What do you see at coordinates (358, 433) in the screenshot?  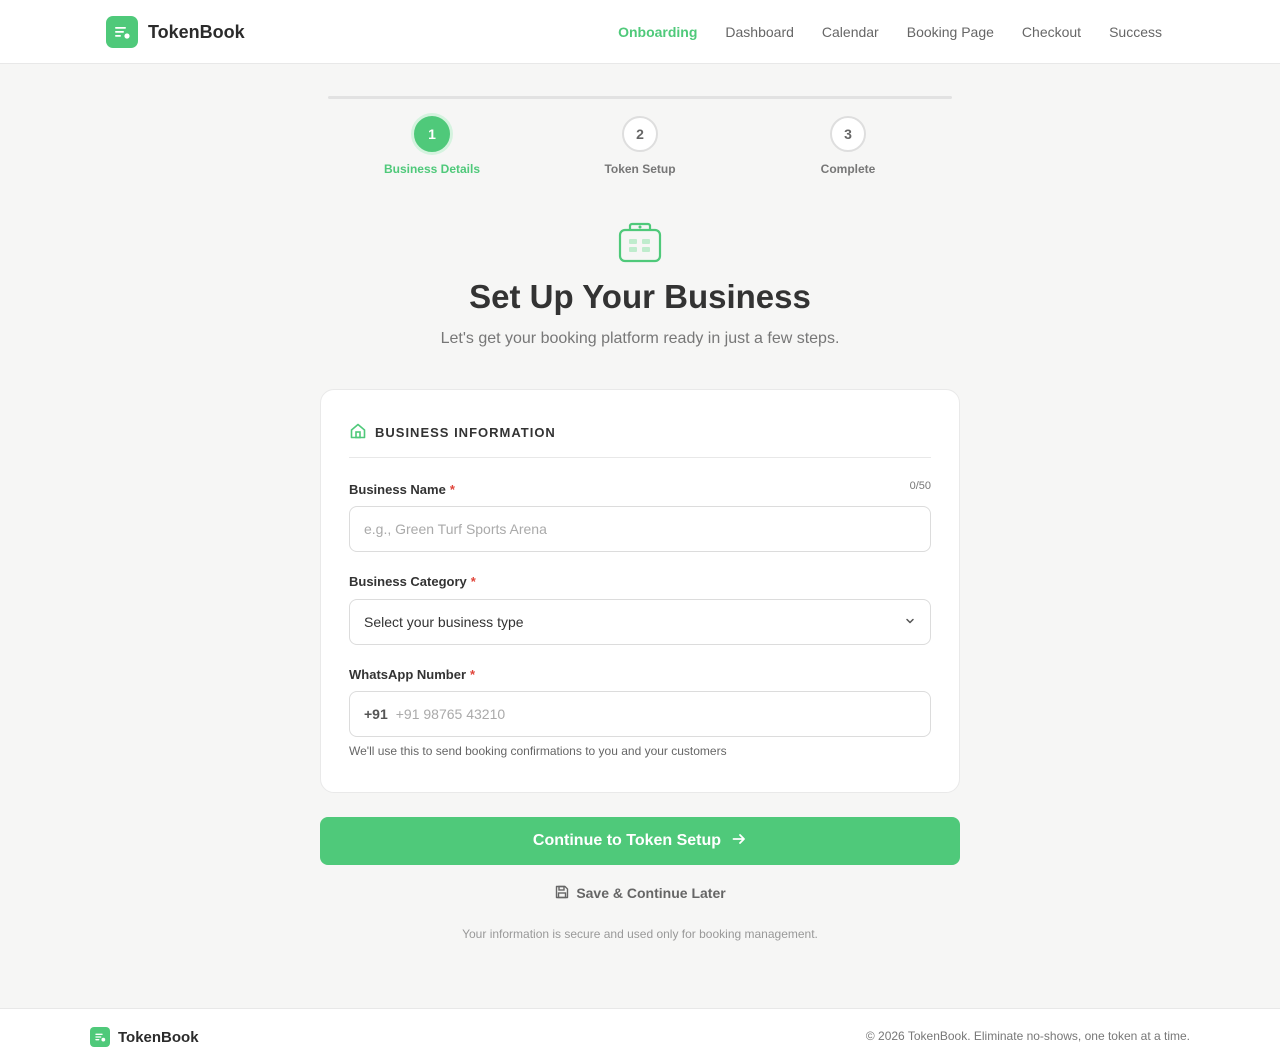 I see `home-icon` at bounding box center [358, 433].